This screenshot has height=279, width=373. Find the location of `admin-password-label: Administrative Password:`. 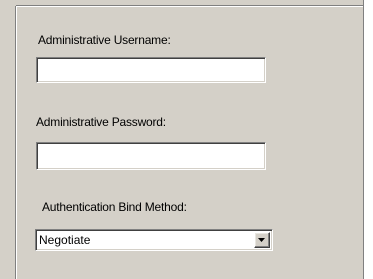

admin-password-label: Administrative Password: is located at coordinates (101, 122).